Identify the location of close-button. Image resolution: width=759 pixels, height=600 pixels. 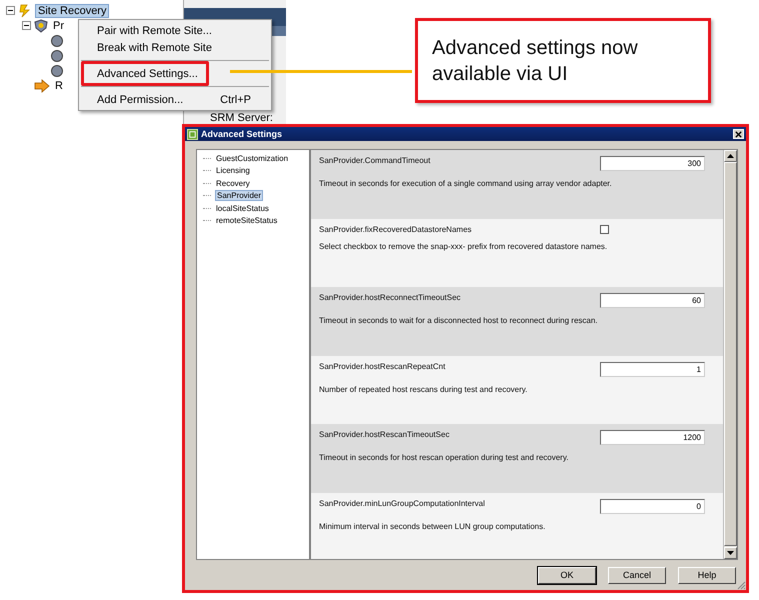
(738, 134).